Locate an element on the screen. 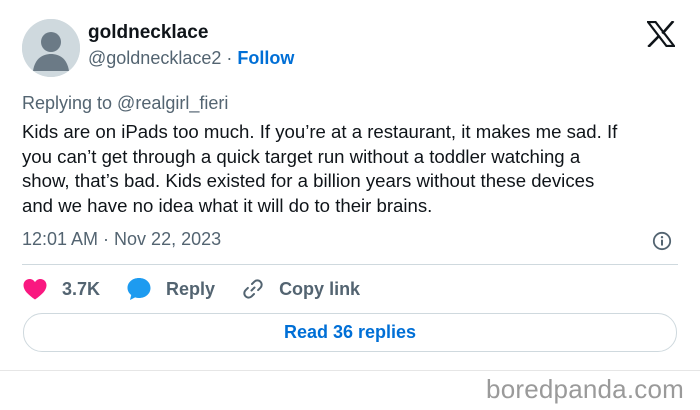  reply-button: Reply is located at coordinates (170, 289).